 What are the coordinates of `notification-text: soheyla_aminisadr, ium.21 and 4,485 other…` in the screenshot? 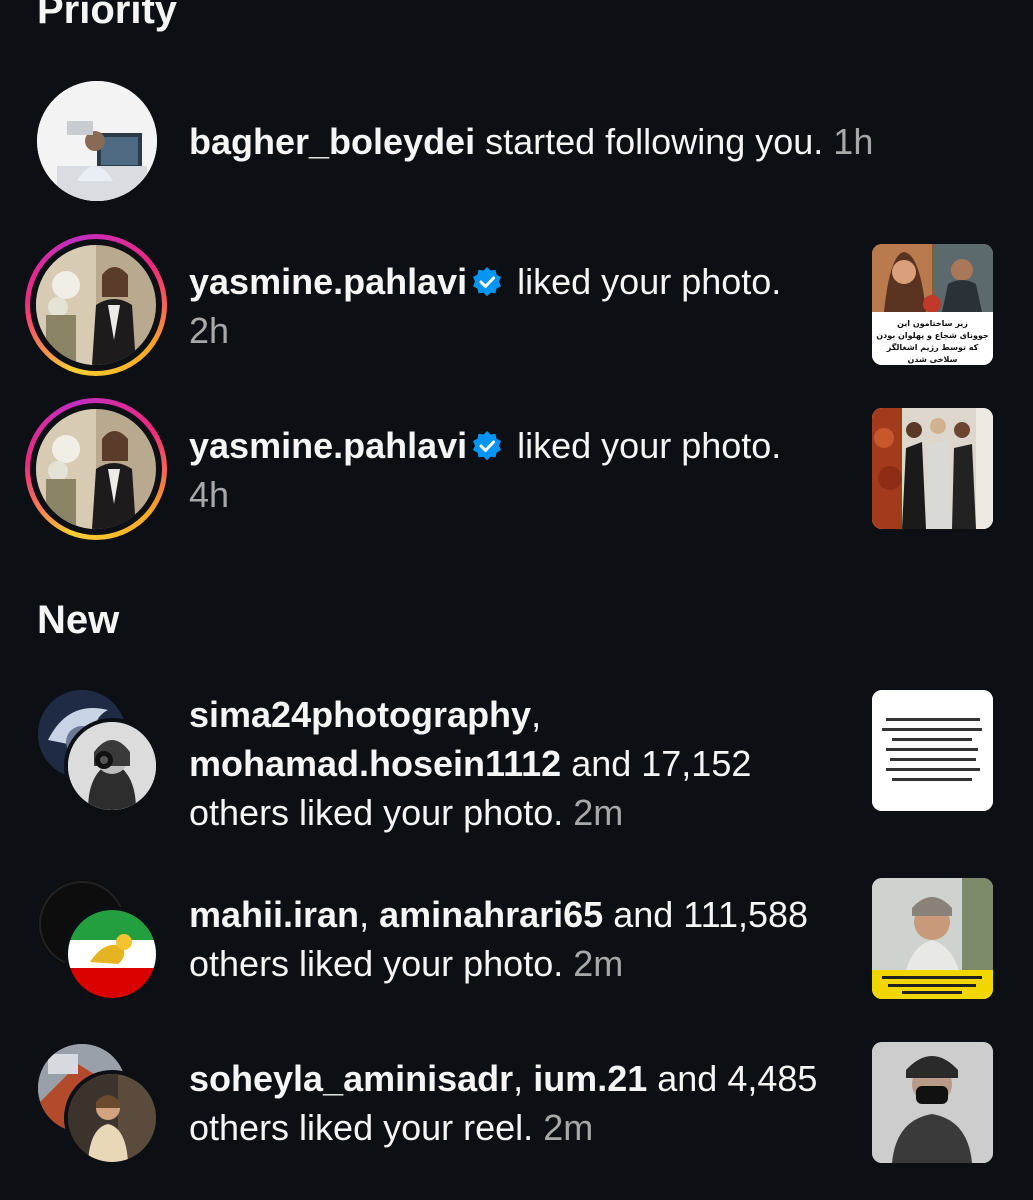 It's located at (503, 1103).